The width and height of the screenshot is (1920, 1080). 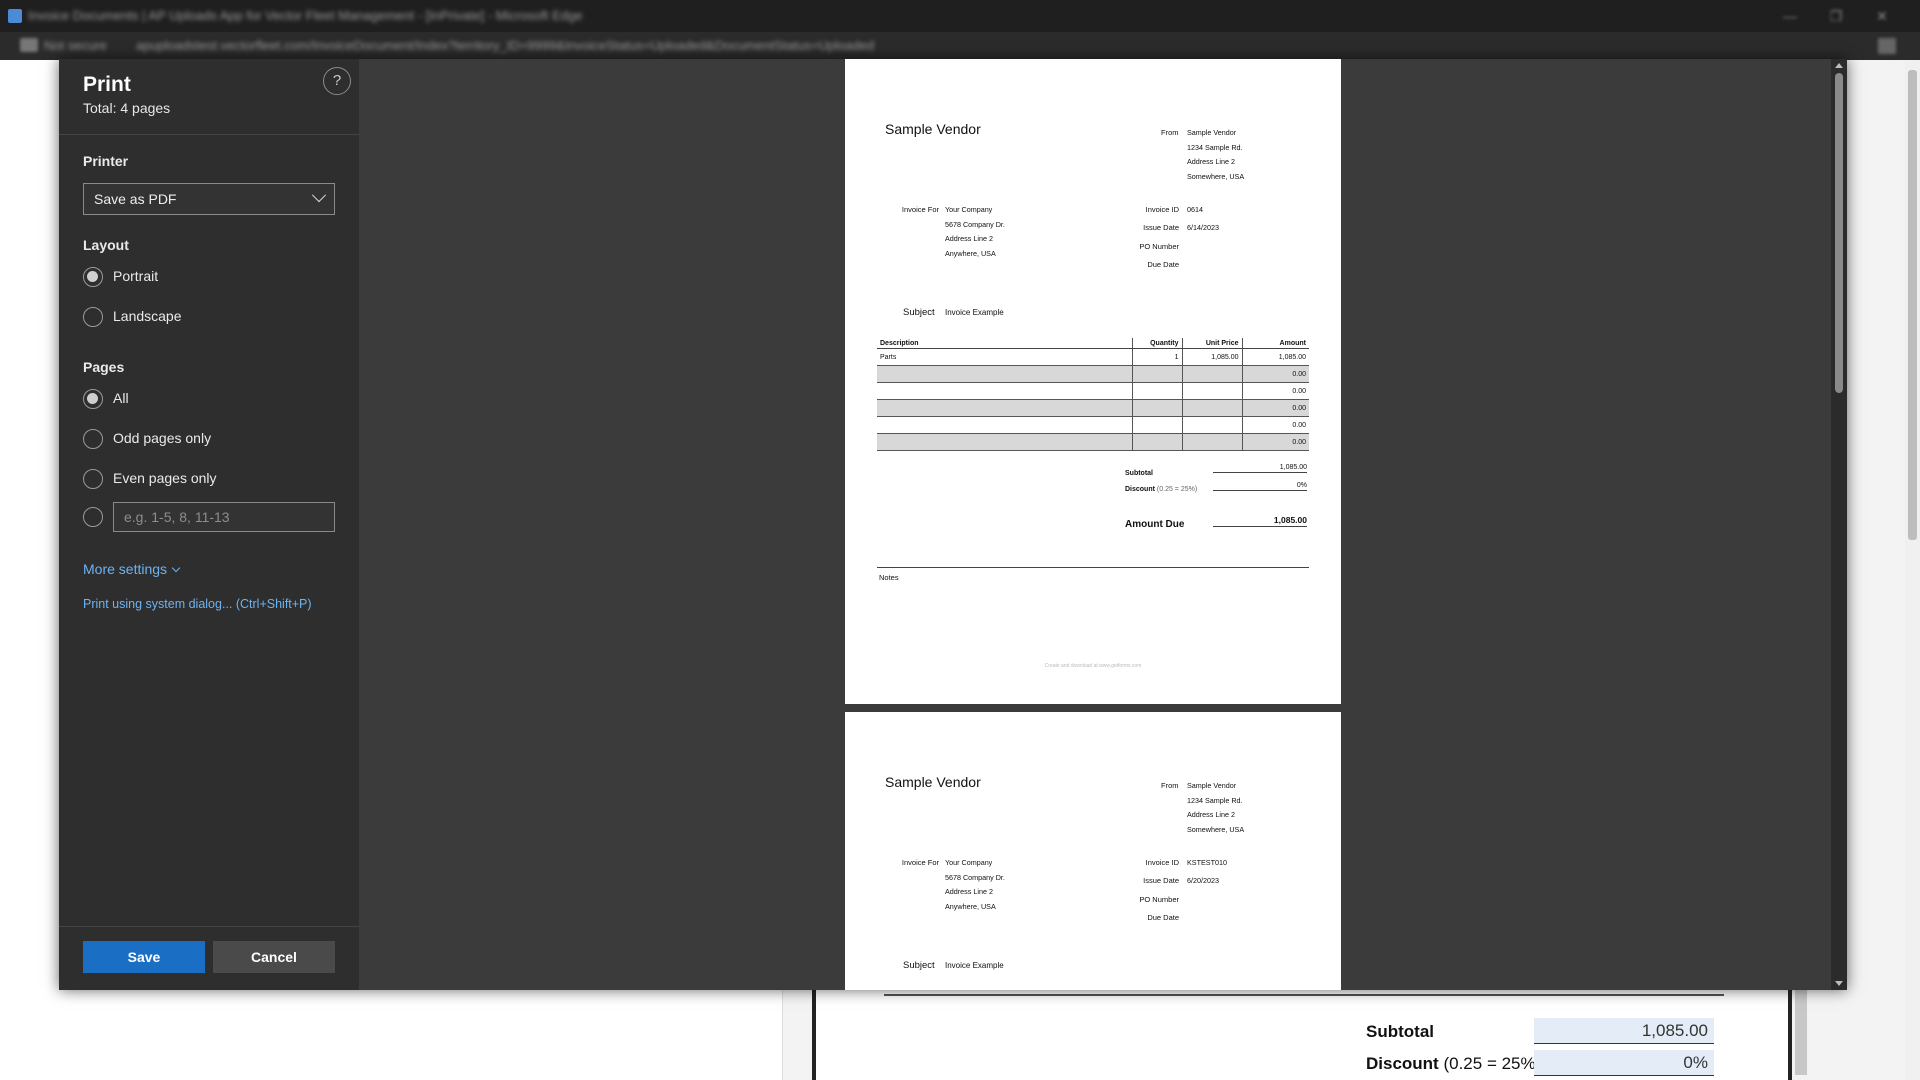 What do you see at coordinates (1624, 1031) in the screenshot?
I see `background-subtotal-value: 1,085.00` at bounding box center [1624, 1031].